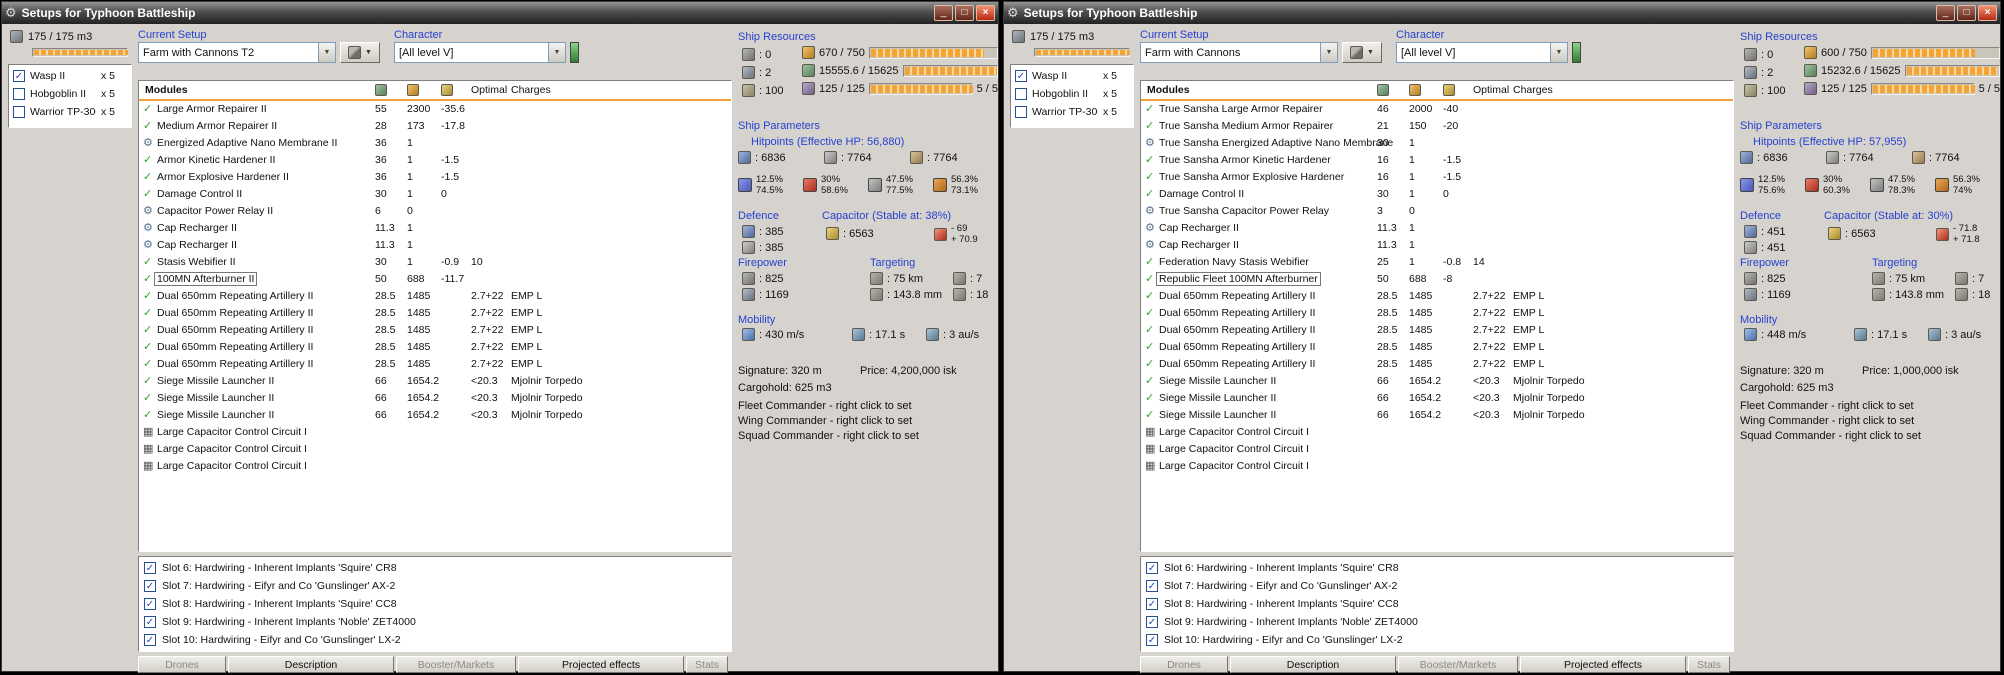 The width and height of the screenshot is (2004, 675). What do you see at coordinates (435, 143) in the screenshot?
I see `module-row: ⚙ Energized Adaptive Nano Membrane II 36 1` at bounding box center [435, 143].